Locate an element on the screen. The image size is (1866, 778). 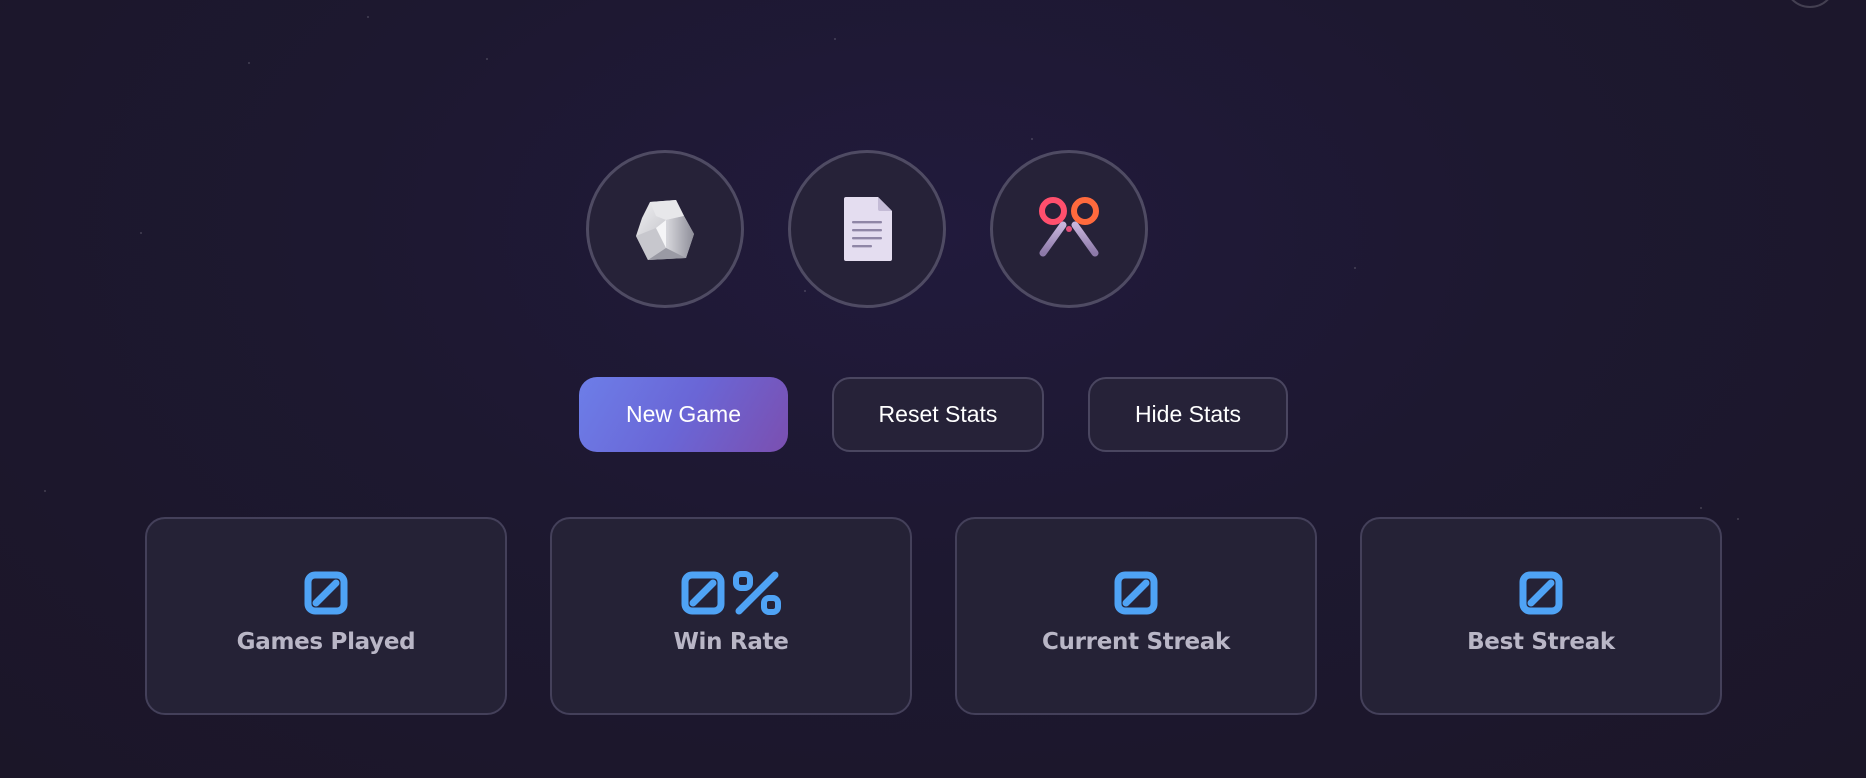
current-streak-value: 0 is located at coordinates (1136, 593).